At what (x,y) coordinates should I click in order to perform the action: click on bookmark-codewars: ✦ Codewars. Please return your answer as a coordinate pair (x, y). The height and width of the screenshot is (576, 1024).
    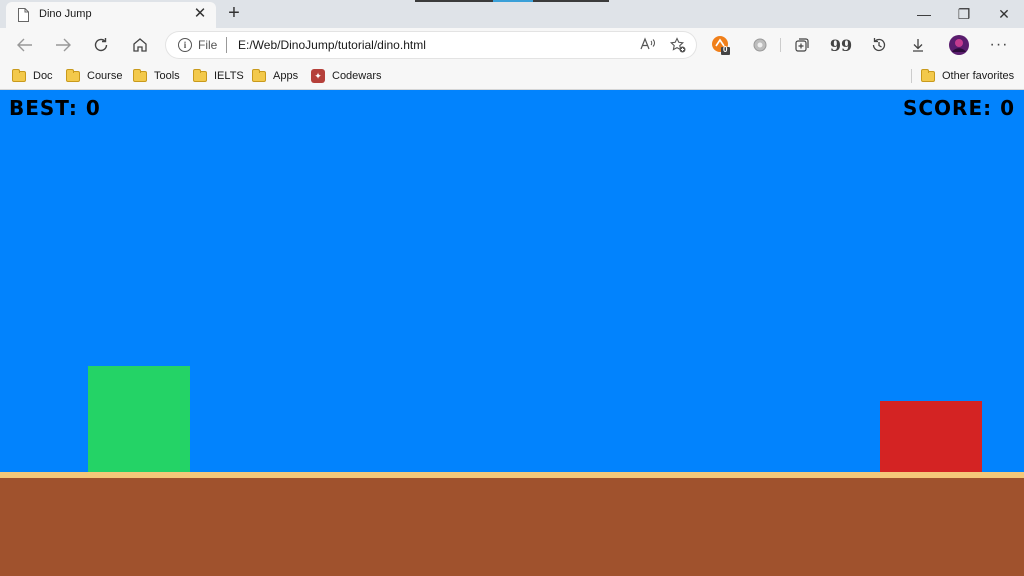
    Looking at the image, I should click on (346, 76).